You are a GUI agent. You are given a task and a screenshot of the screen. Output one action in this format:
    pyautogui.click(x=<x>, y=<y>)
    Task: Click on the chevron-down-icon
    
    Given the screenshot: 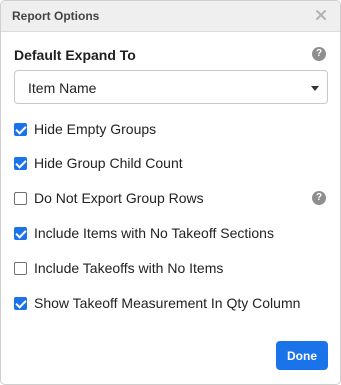 What is the action you would take?
    pyautogui.click(x=315, y=88)
    